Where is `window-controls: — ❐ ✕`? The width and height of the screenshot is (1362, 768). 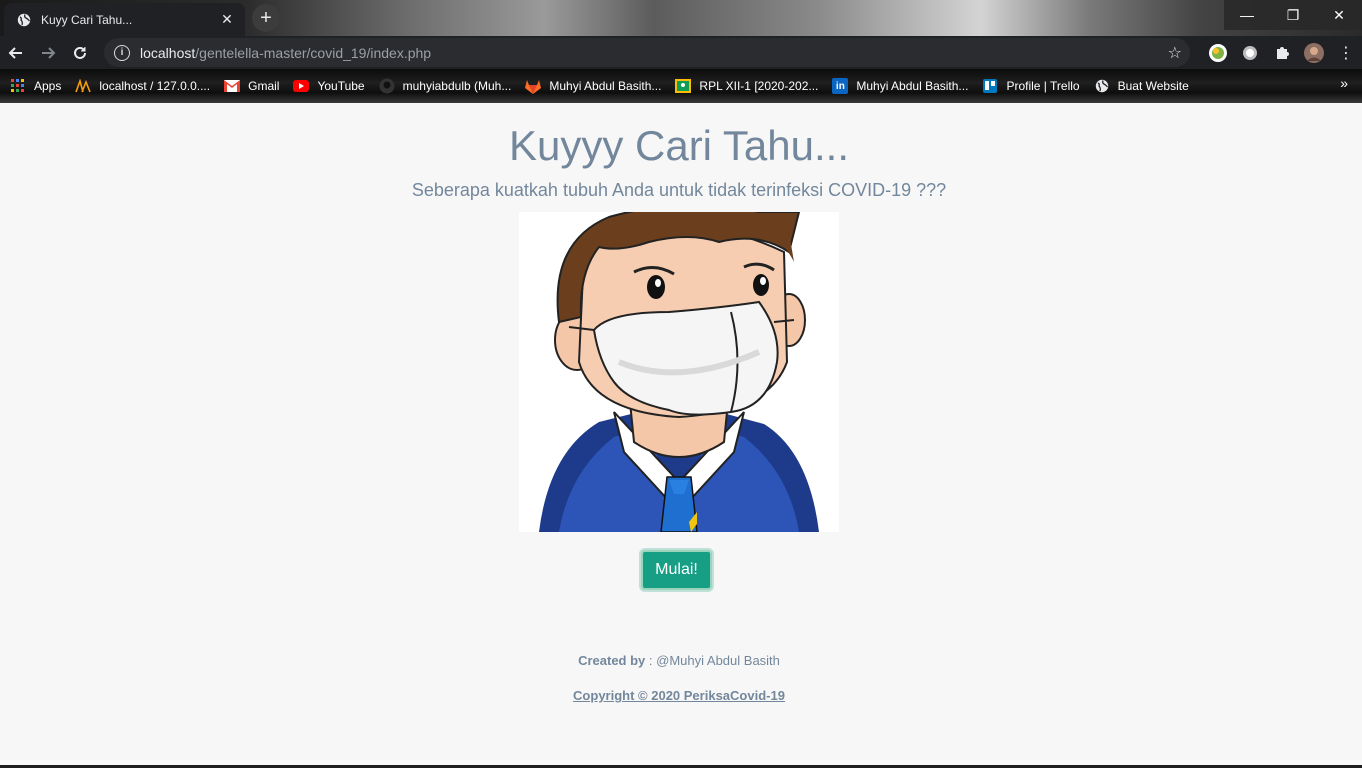 window-controls: — ❐ ✕ is located at coordinates (1293, 15).